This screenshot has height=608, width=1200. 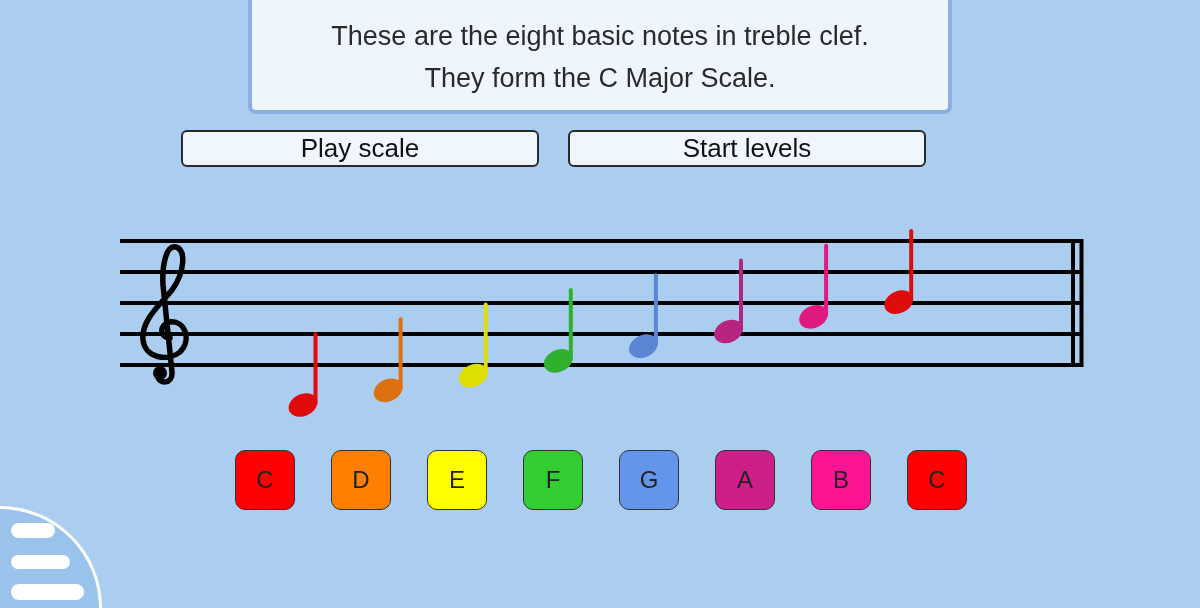 What do you see at coordinates (649, 480) in the screenshot?
I see `note-button: G` at bounding box center [649, 480].